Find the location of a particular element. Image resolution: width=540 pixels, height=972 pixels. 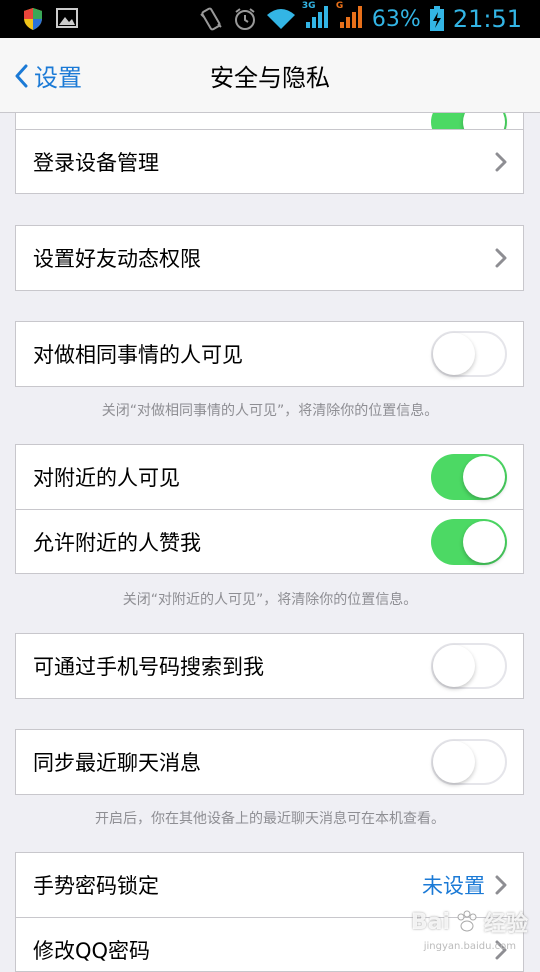

phone-search-toggle is located at coordinates (469, 666).